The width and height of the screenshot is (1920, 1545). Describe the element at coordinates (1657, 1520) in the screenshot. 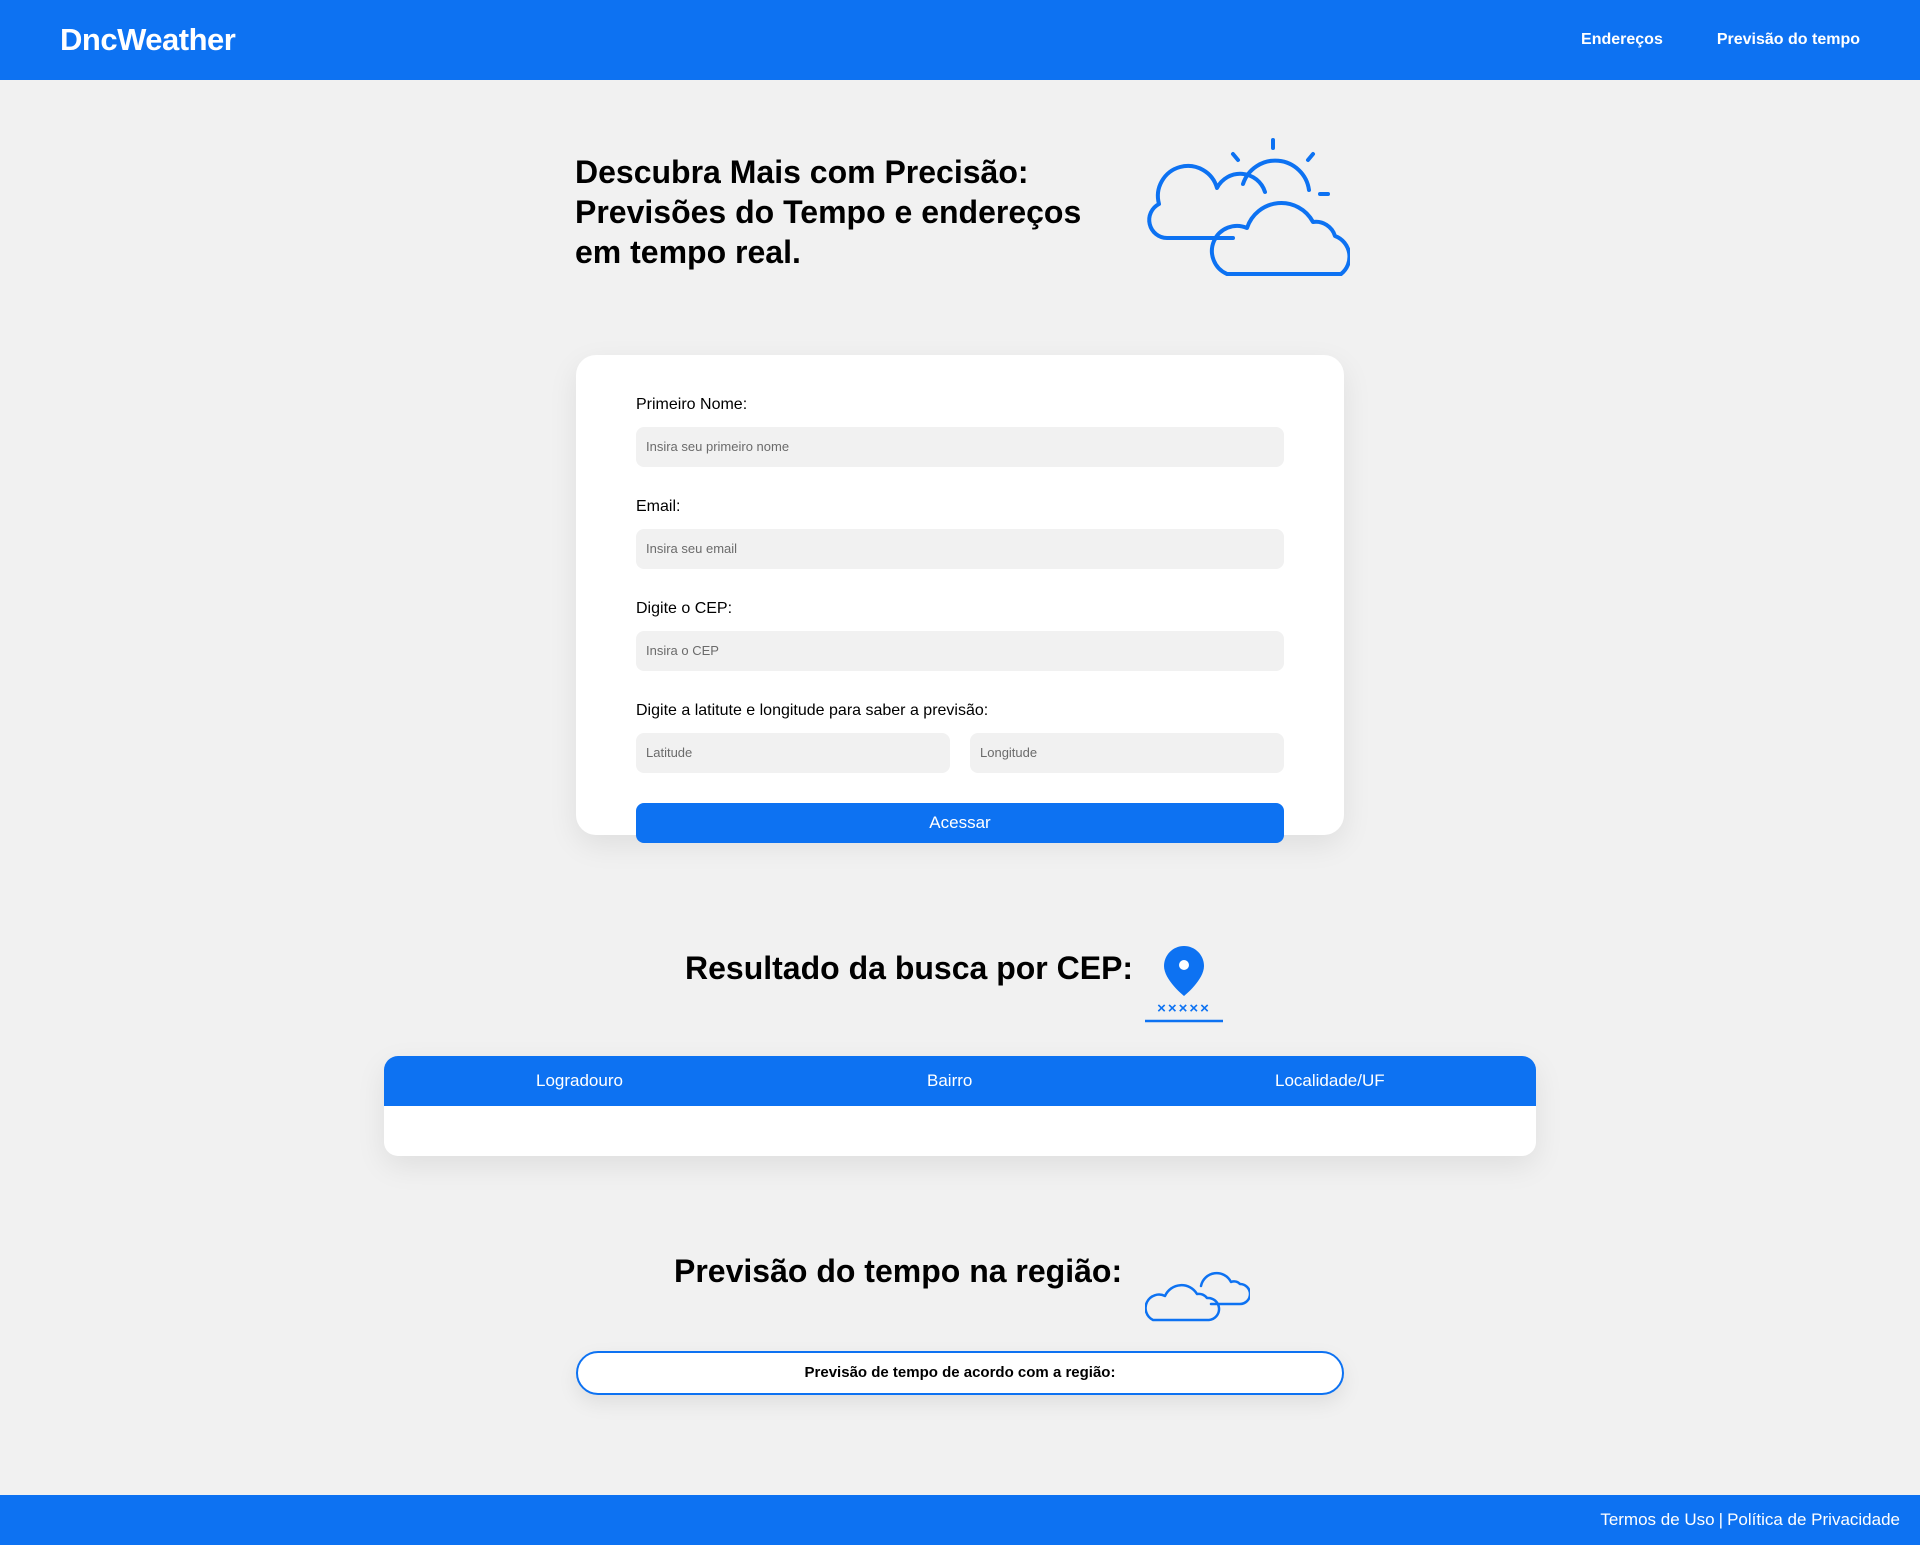

I see `terms-link: Termos de Uso` at that location.